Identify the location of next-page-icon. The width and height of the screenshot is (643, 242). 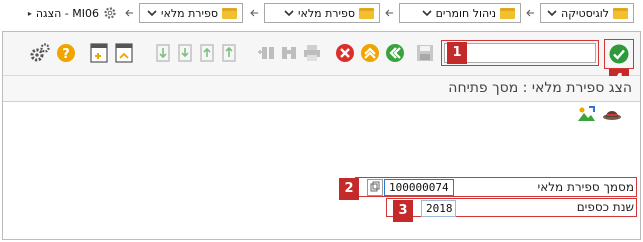
(185, 53).